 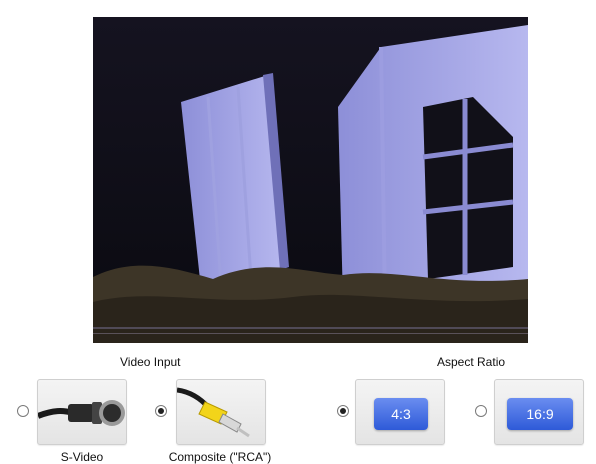 What do you see at coordinates (471, 362) in the screenshot?
I see `aspect-ratio-heading: Aspect Ratio` at bounding box center [471, 362].